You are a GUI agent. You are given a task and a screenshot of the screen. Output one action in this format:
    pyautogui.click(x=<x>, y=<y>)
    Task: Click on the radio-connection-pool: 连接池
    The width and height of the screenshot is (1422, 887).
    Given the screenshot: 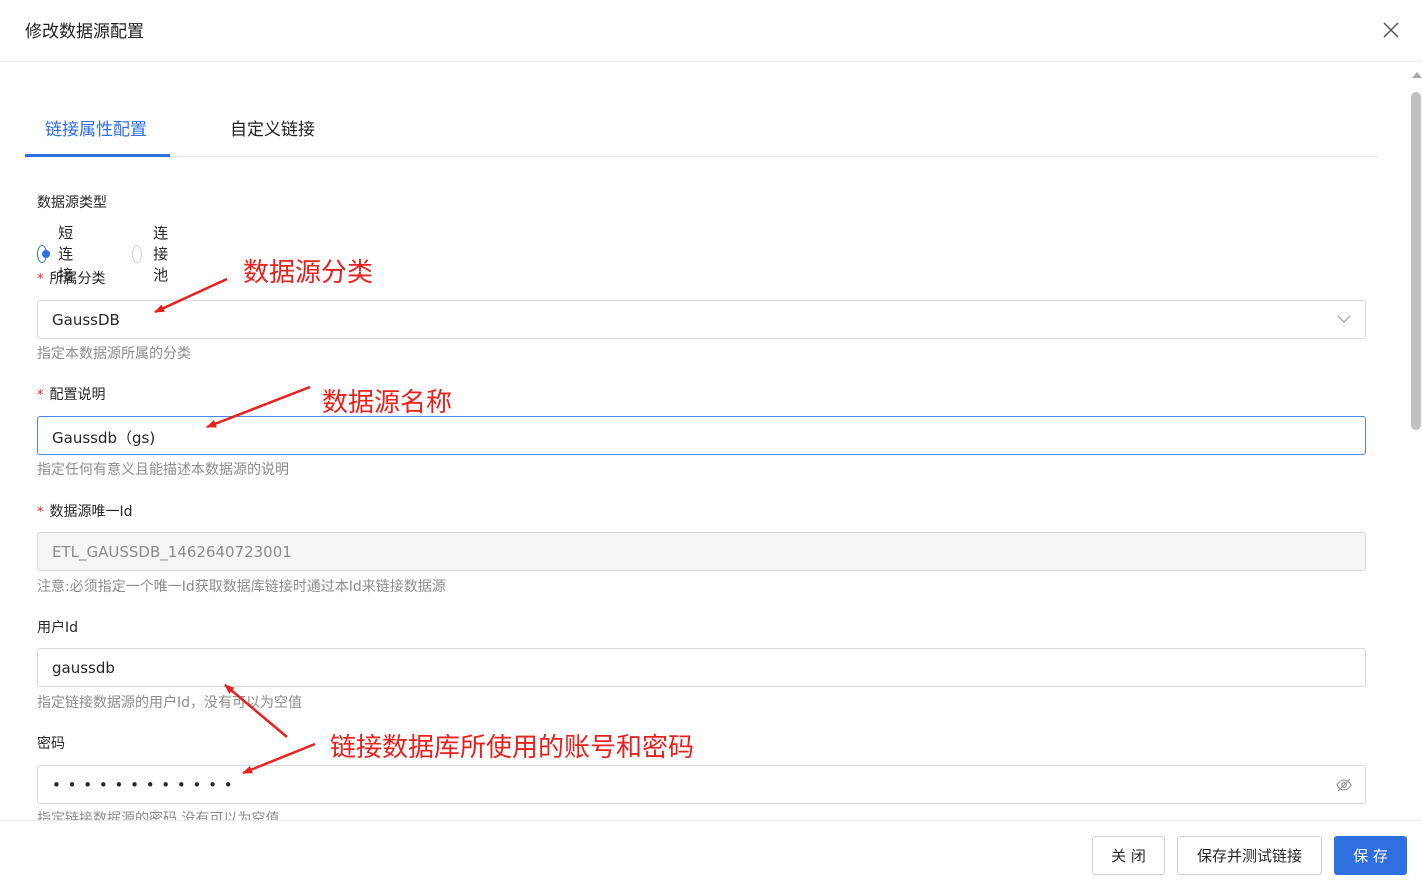 What is the action you would take?
    pyautogui.click(x=154, y=253)
    